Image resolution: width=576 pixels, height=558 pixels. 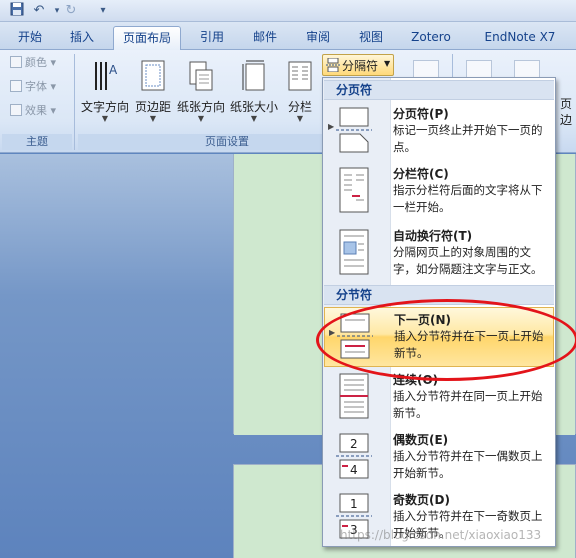 I want to click on orientation-label: 纸张方向, so click(x=200, y=107).